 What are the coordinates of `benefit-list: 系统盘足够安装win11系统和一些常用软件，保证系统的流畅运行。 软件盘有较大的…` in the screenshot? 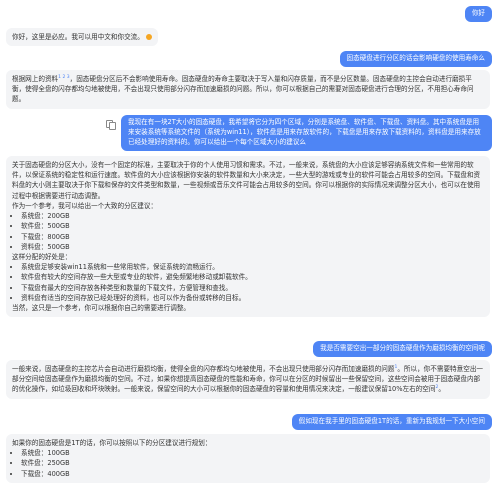 It's located at (248, 282).